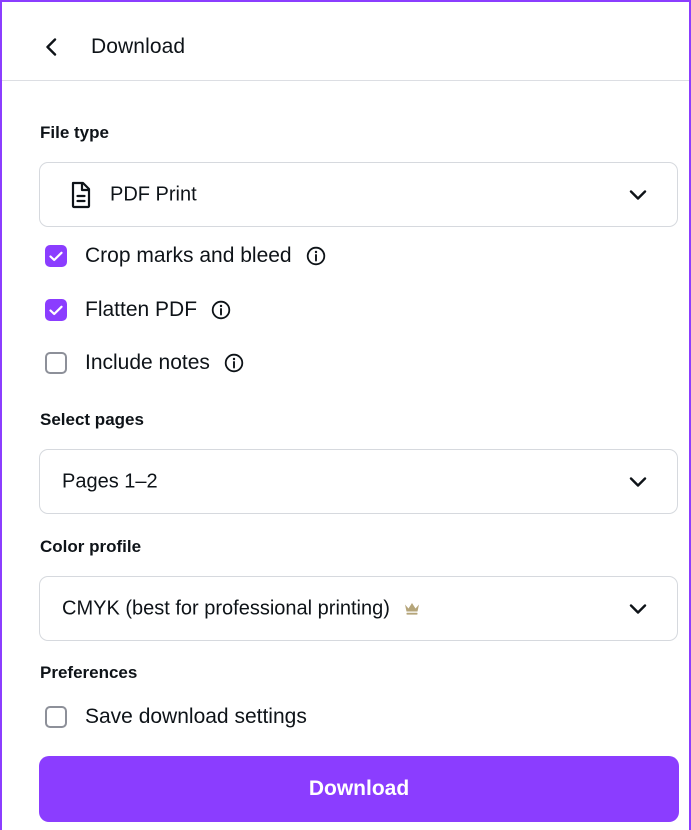  I want to click on select-pages-select: Pages 1–2, so click(358, 481).